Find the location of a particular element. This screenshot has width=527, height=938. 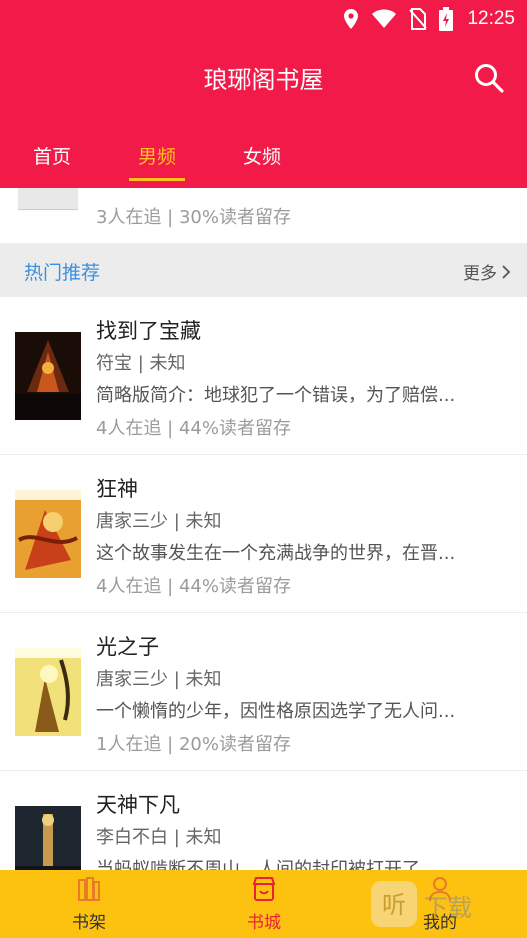

status-bar: 12:25 is located at coordinates (263, 19).